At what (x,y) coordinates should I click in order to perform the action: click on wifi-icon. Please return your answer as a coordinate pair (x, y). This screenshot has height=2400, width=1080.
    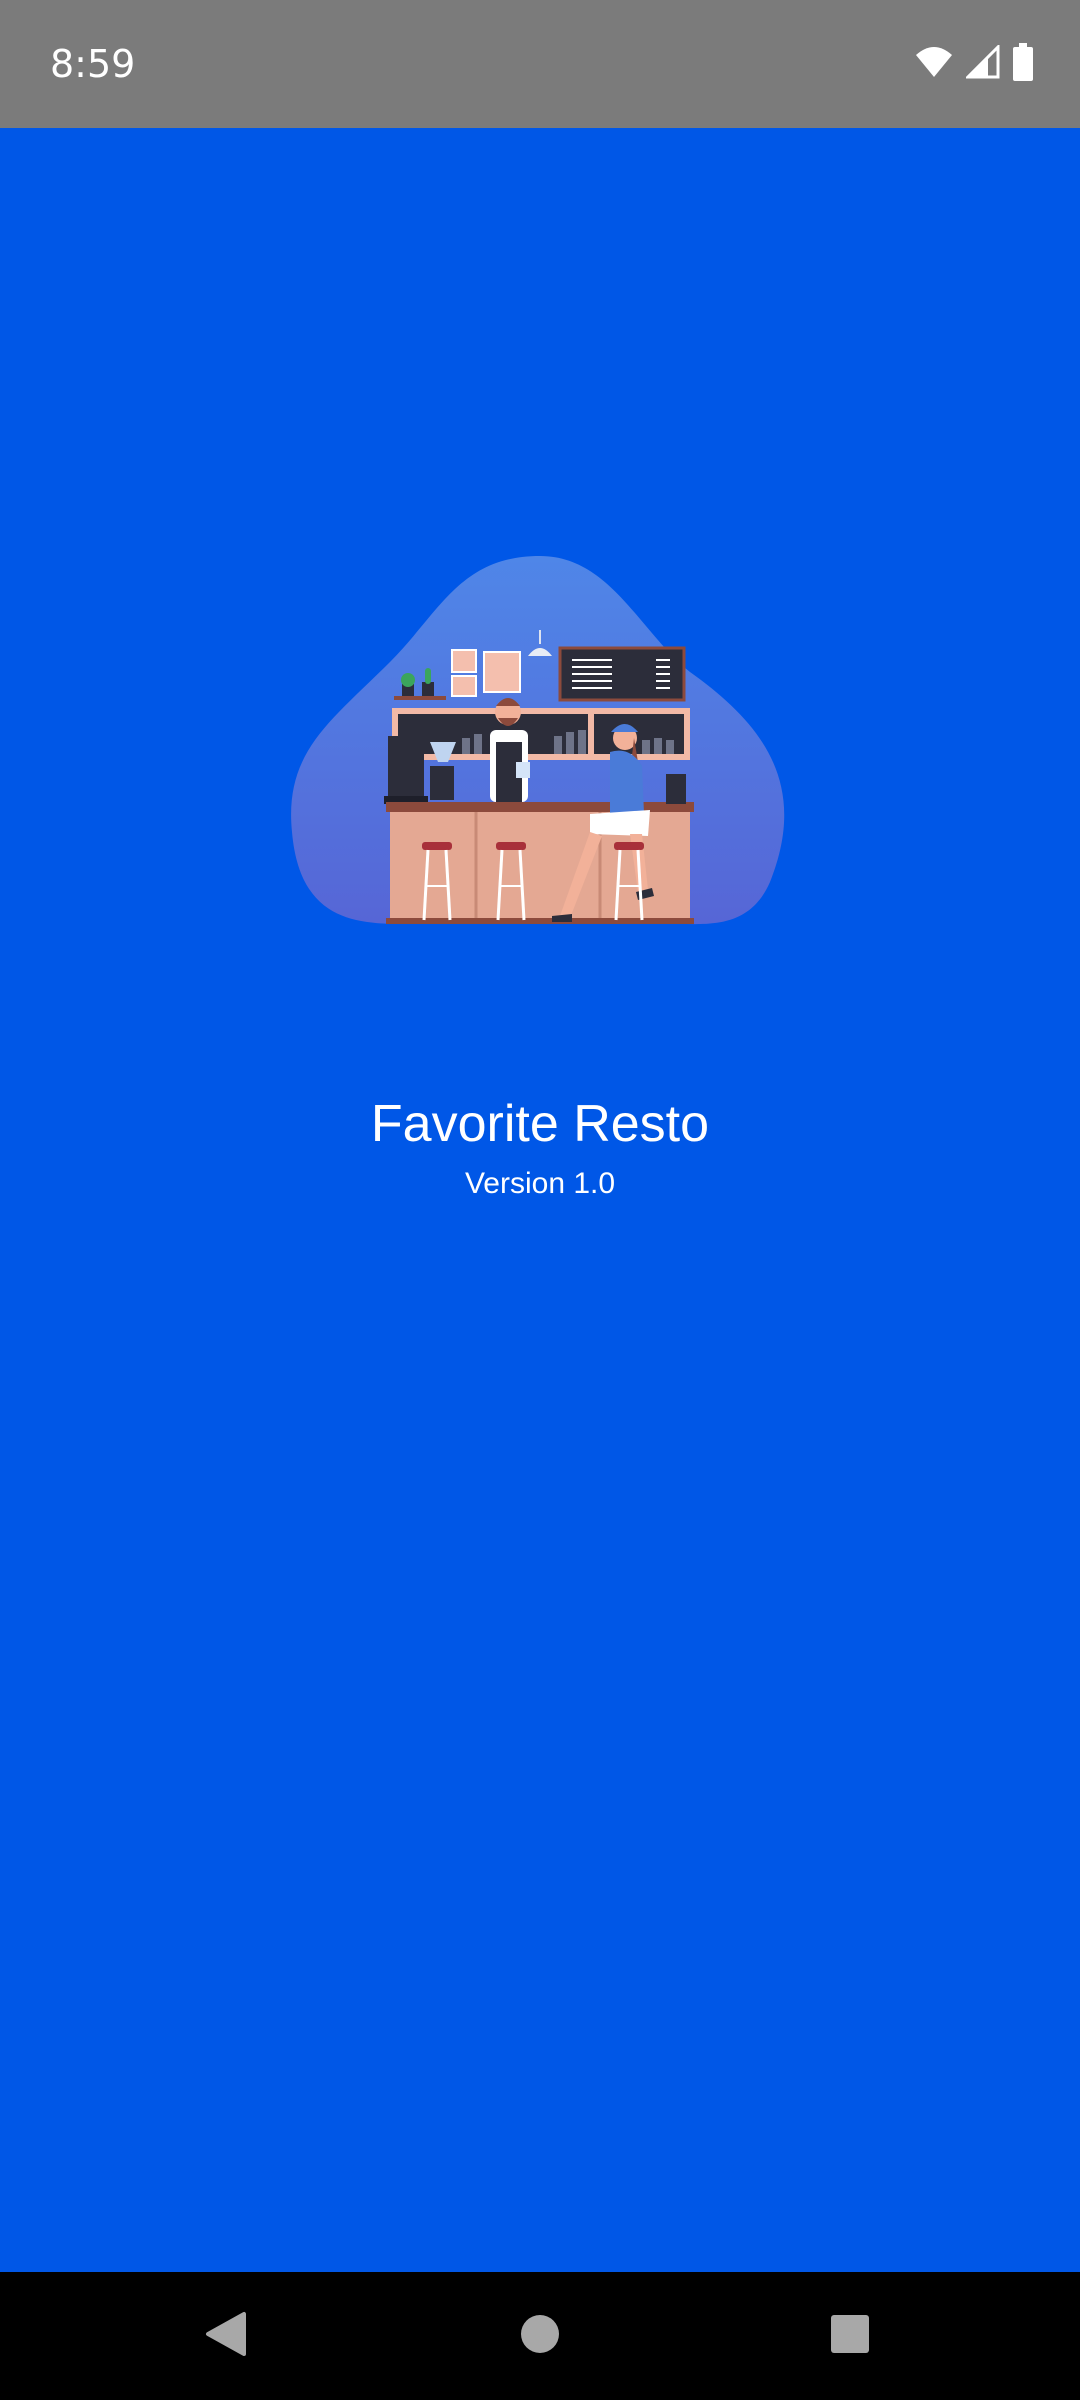
    Looking at the image, I should click on (934, 64).